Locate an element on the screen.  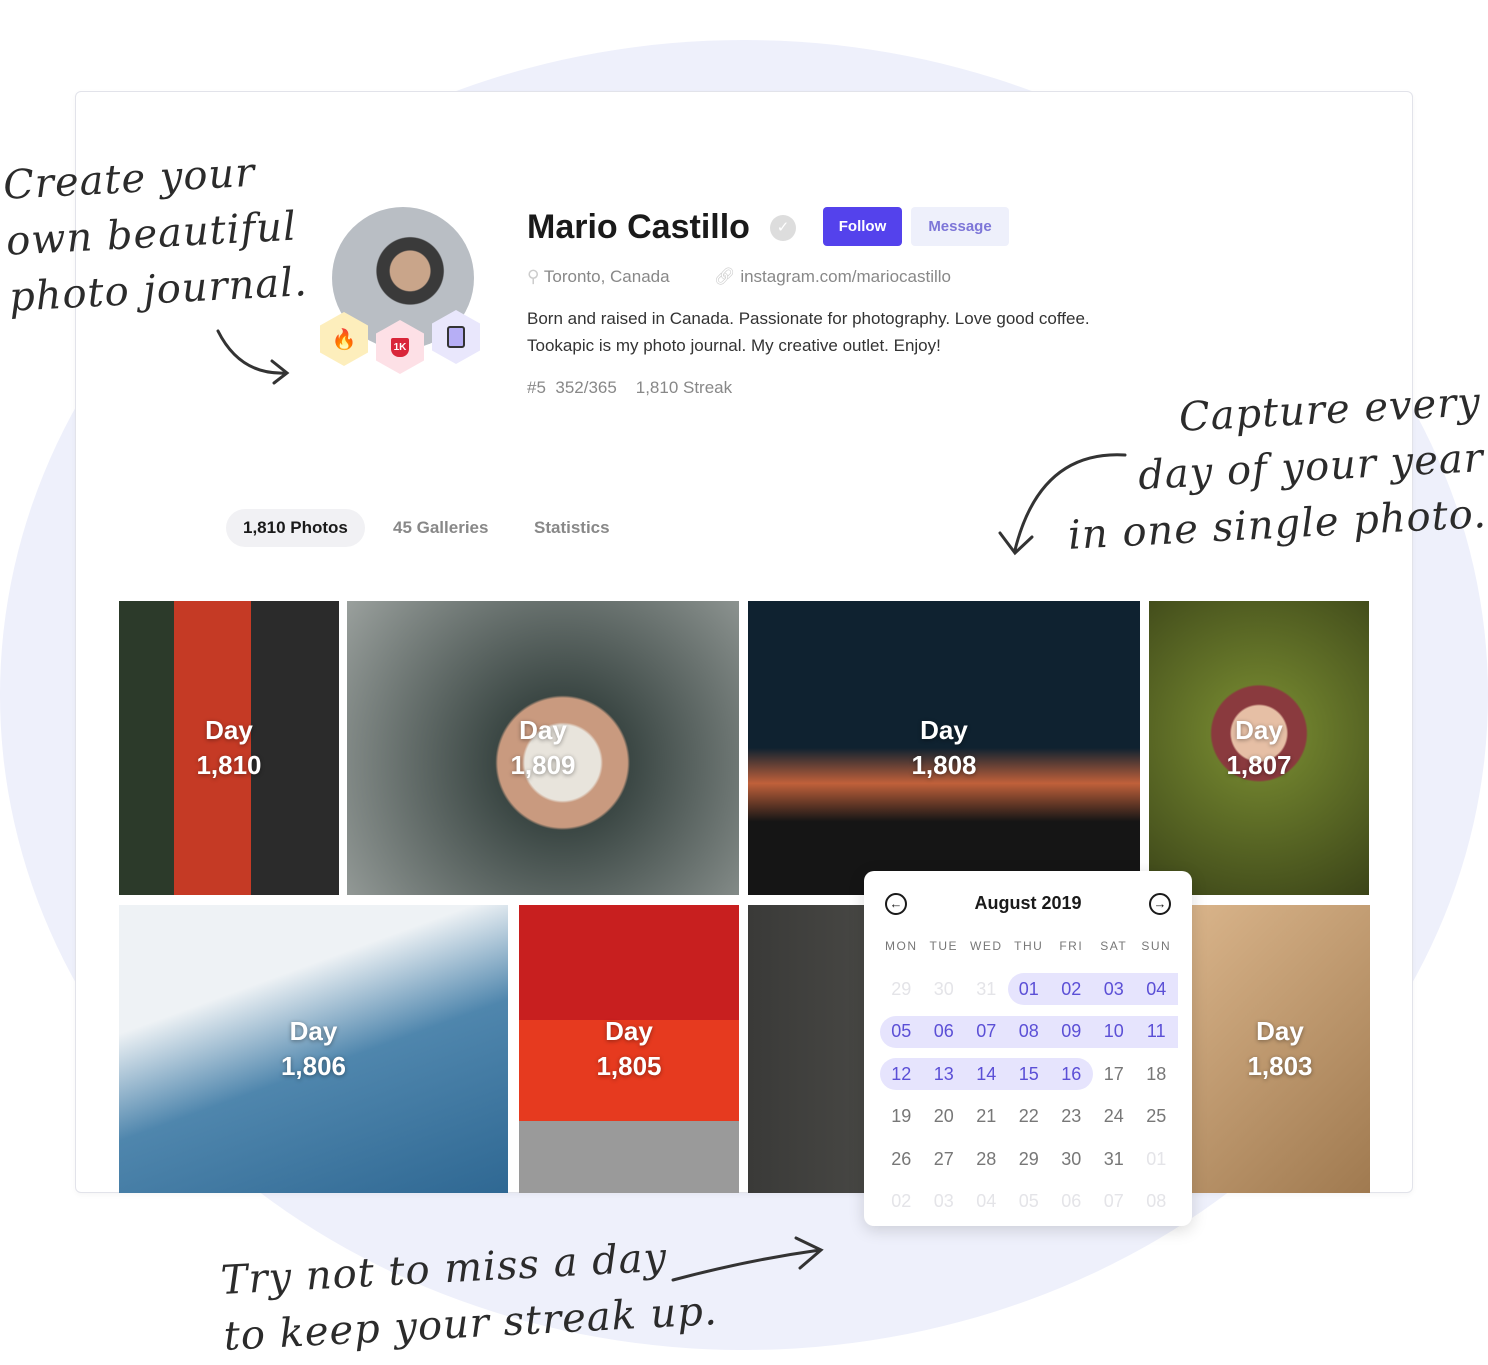
calendar-day: 15 is located at coordinates (1028, 1074).